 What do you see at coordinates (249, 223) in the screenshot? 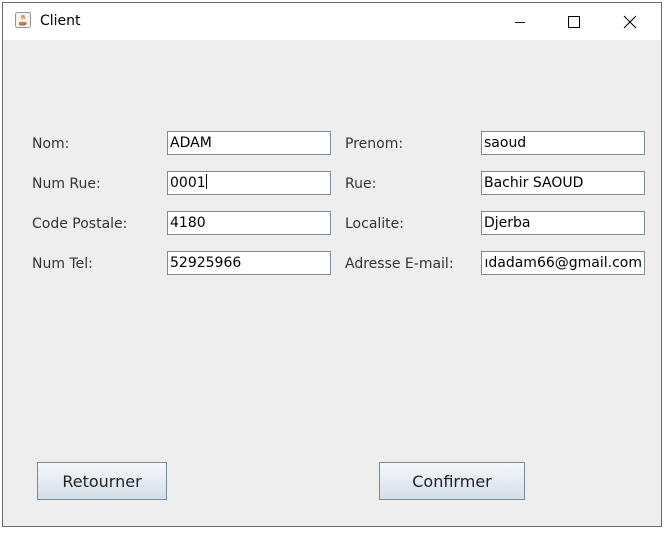
I see `code-postale-field: 4180` at bounding box center [249, 223].